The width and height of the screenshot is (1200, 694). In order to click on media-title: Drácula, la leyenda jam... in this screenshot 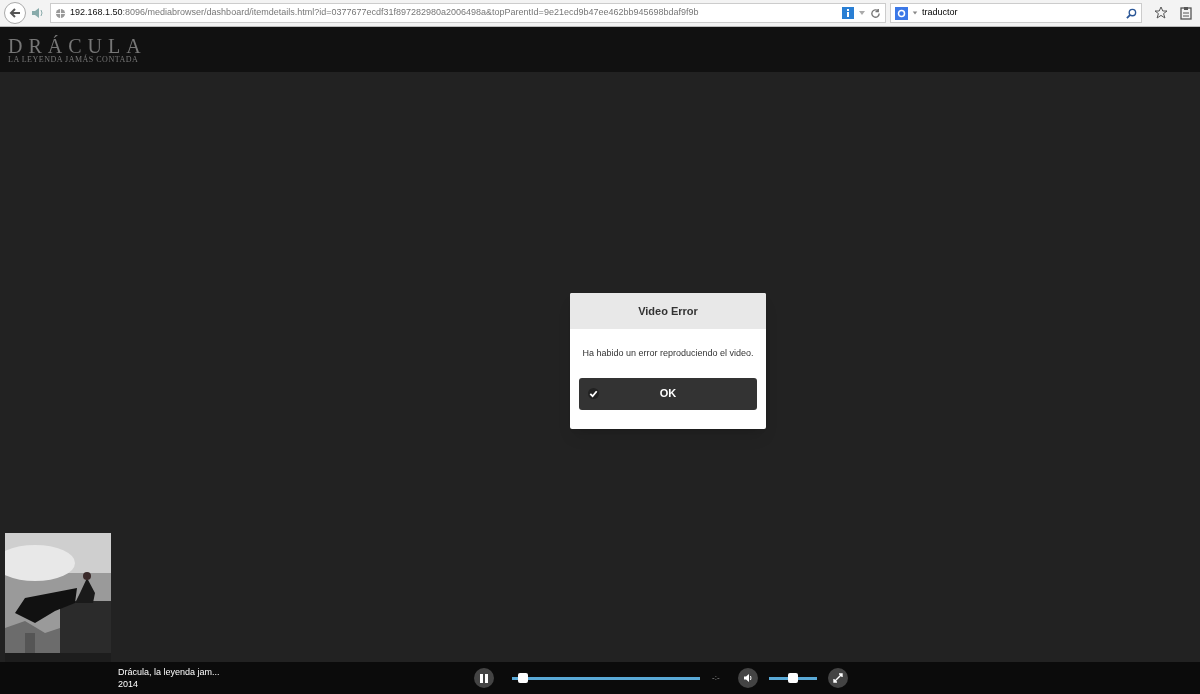, I will do `click(169, 672)`.